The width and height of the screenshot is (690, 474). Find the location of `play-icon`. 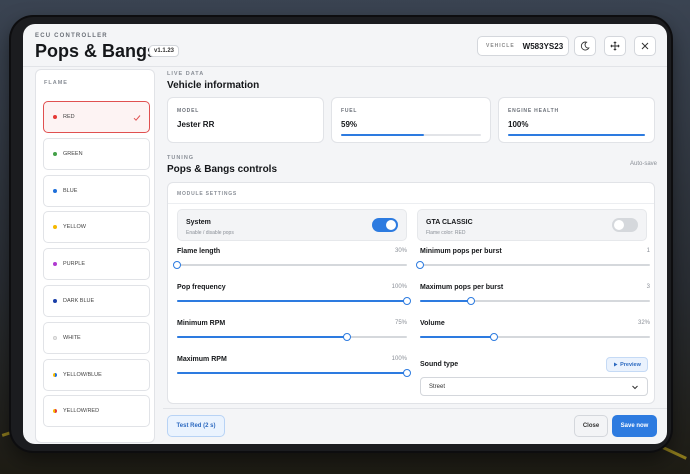

play-icon is located at coordinates (616, 364).